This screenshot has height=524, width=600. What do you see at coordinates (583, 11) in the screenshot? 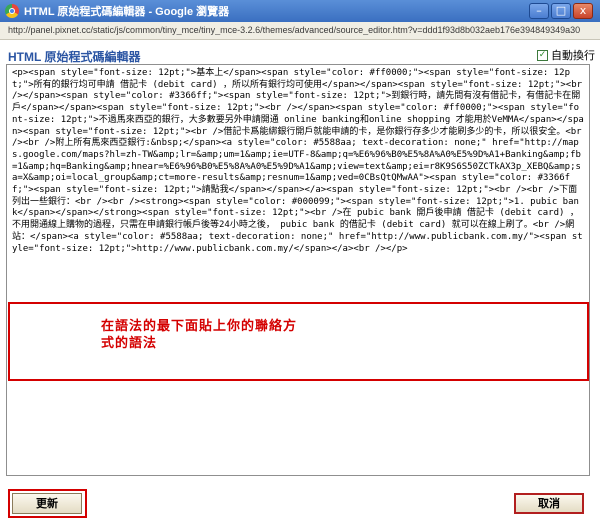
I see `close-window-button: x` at bounding box center [583, 11].